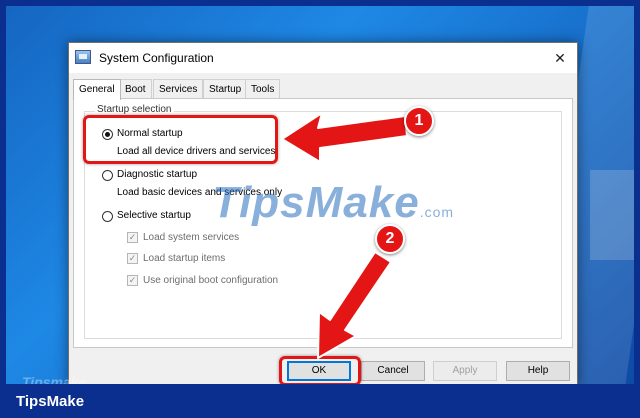  I want to click on arrow-2-icon, so click(354, 305).